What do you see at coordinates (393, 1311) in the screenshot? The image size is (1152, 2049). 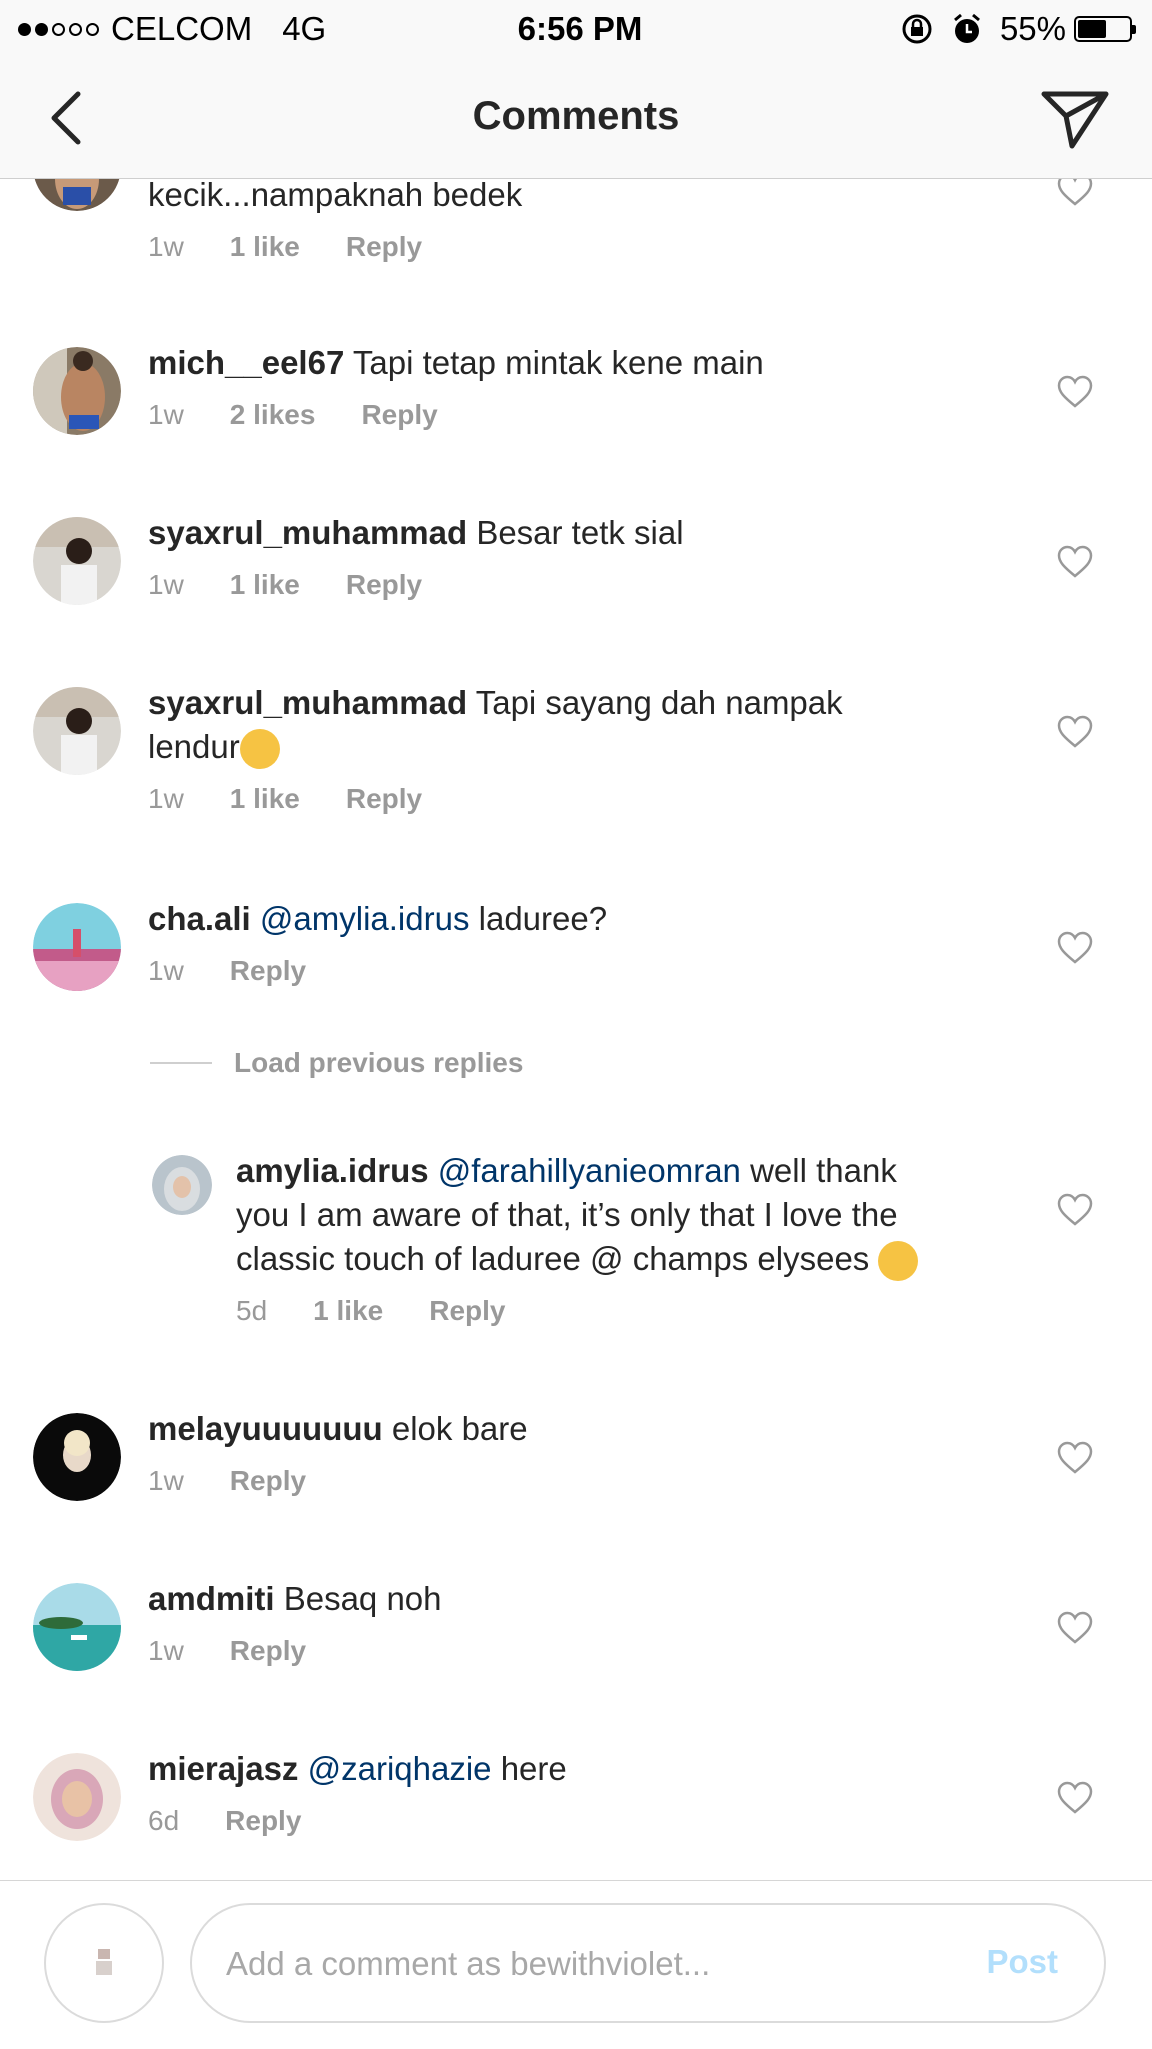 I see `reply-meta: 5d 1 like Reply` at bounding box center [393, 1311].